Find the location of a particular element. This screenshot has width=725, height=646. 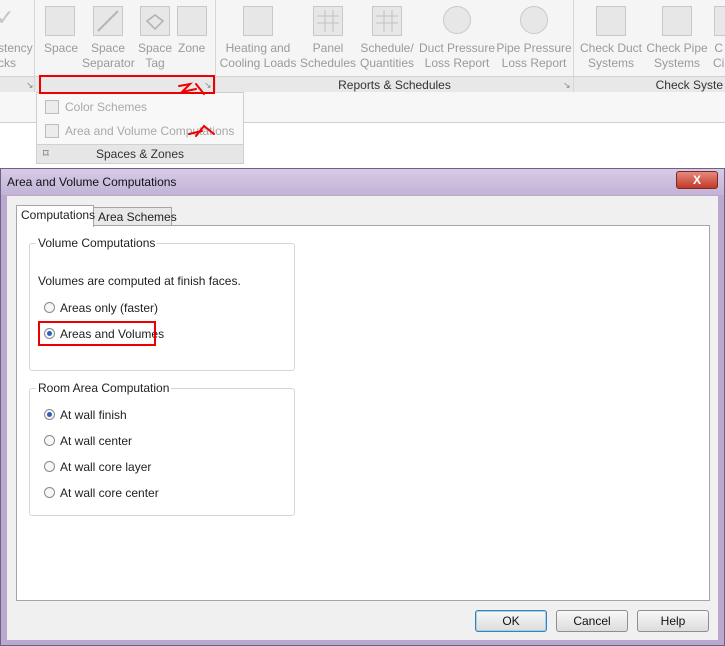

ribbon-button-check-pipe-systems: Check Pipe Systems is located at coordinates (677, 38).